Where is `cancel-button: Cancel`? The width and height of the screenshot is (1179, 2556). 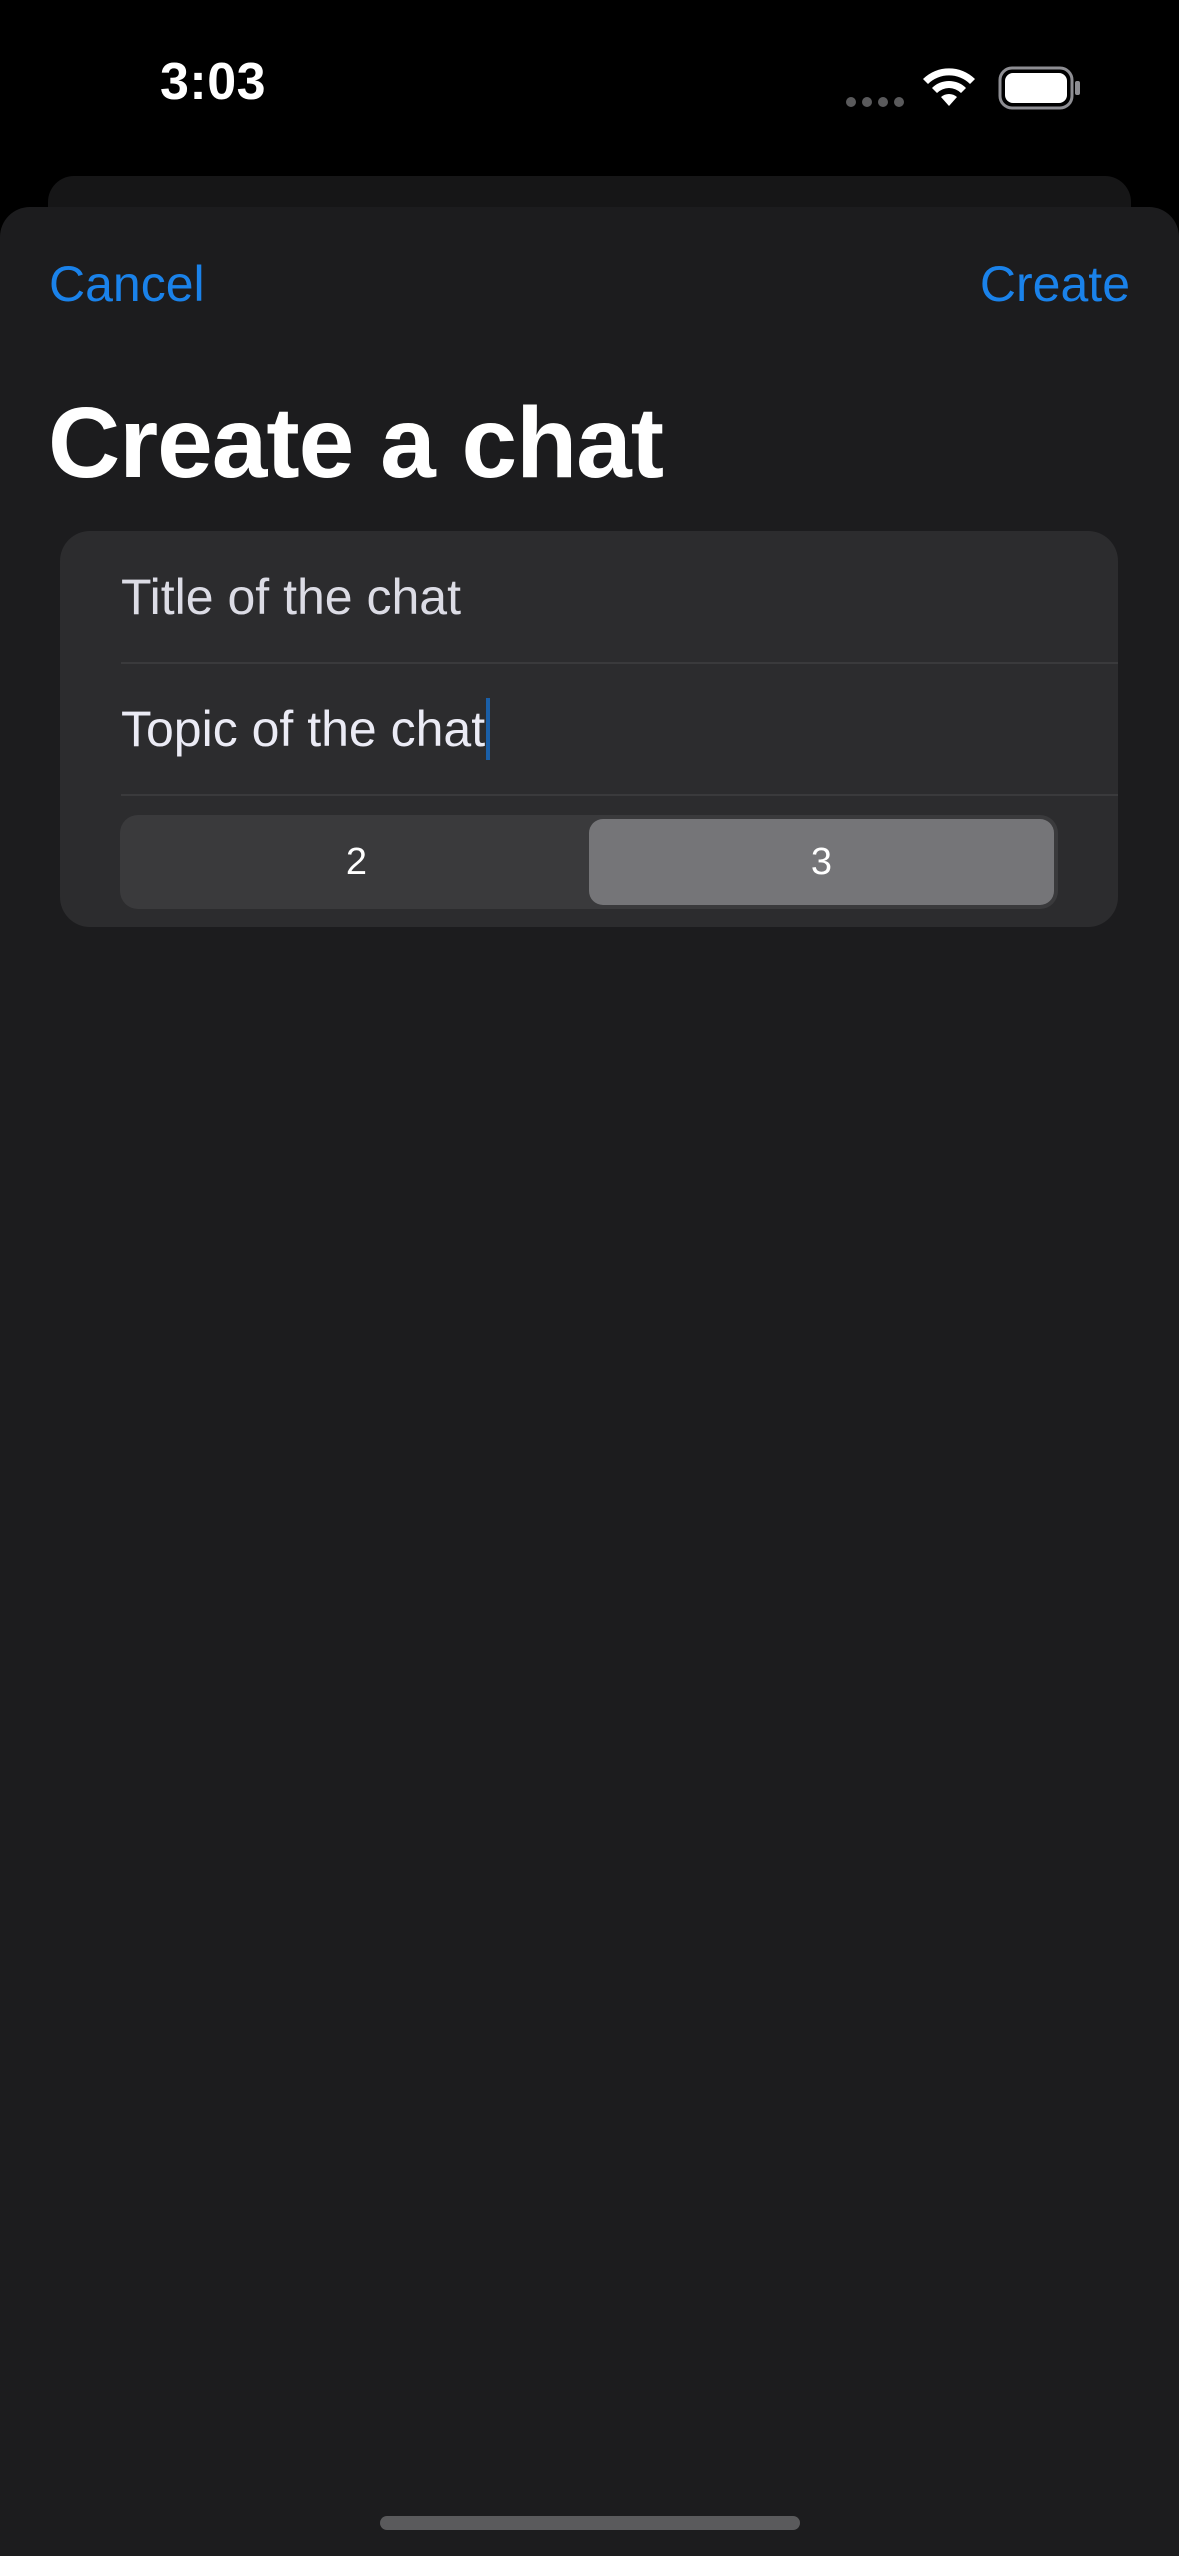
cancel-button: Cancel is located at coordinates (127, 284).